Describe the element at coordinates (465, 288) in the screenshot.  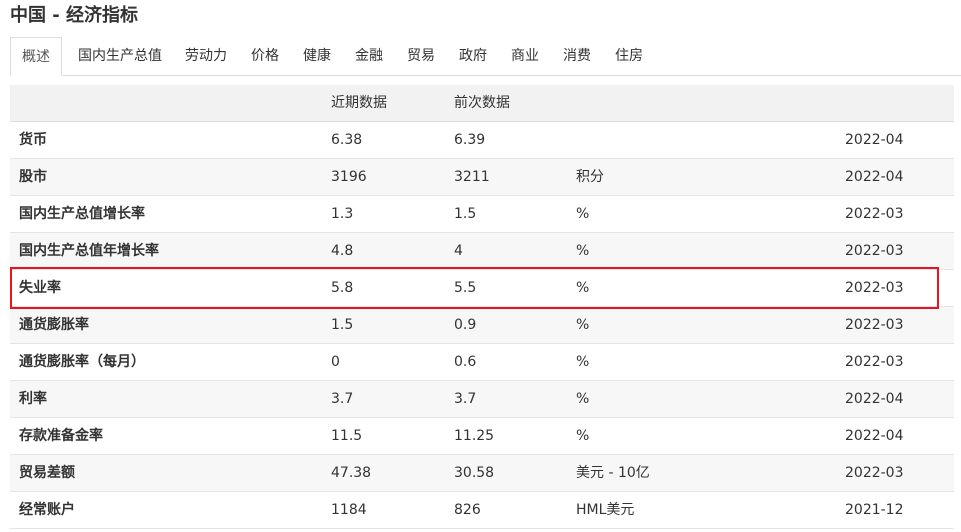
I see `previous-value: 5.5` at that location.